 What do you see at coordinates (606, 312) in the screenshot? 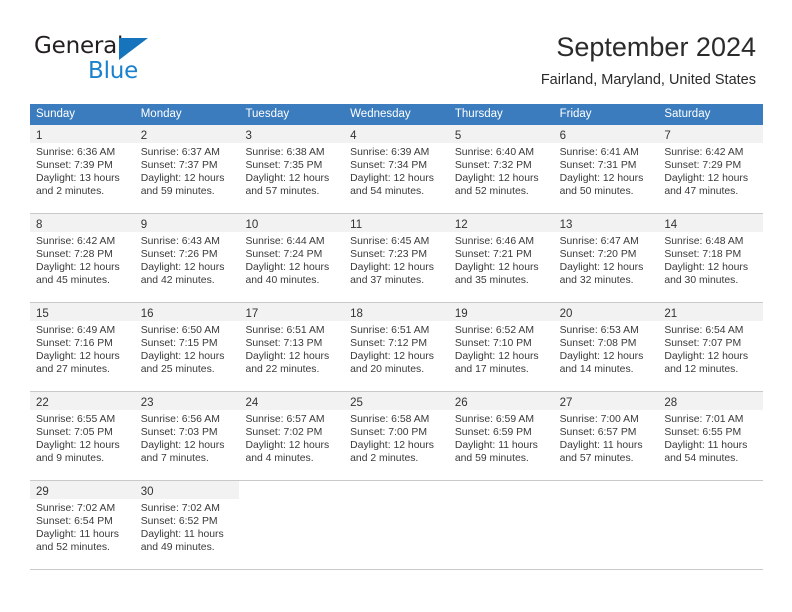
I see `day-number-band: 20` at bounding box center [606, 312].